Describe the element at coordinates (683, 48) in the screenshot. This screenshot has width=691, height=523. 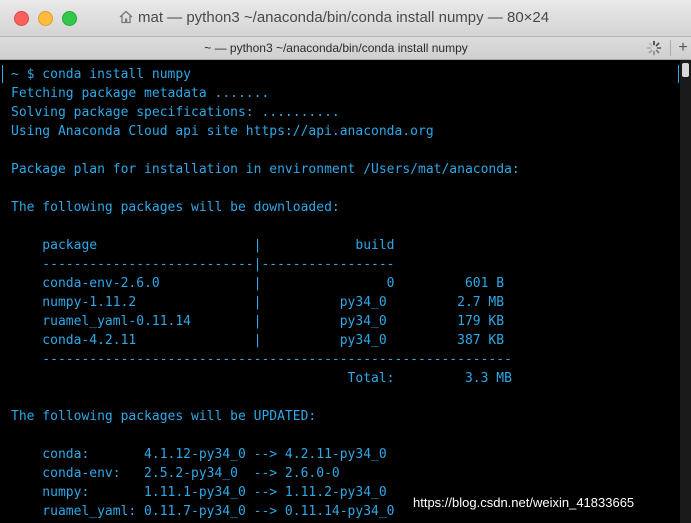
I see `new-tab-button: +` at that location.